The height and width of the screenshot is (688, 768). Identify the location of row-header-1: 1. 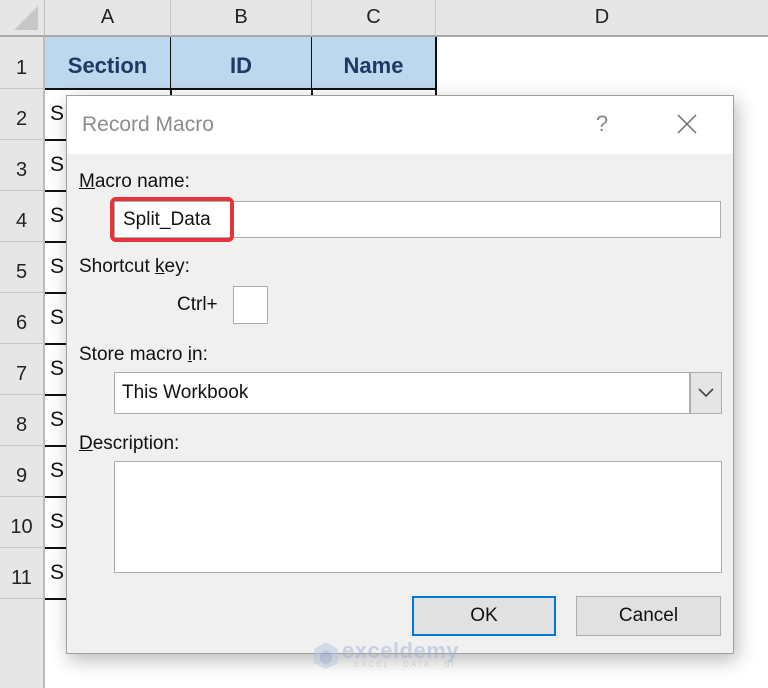
(22, 63).